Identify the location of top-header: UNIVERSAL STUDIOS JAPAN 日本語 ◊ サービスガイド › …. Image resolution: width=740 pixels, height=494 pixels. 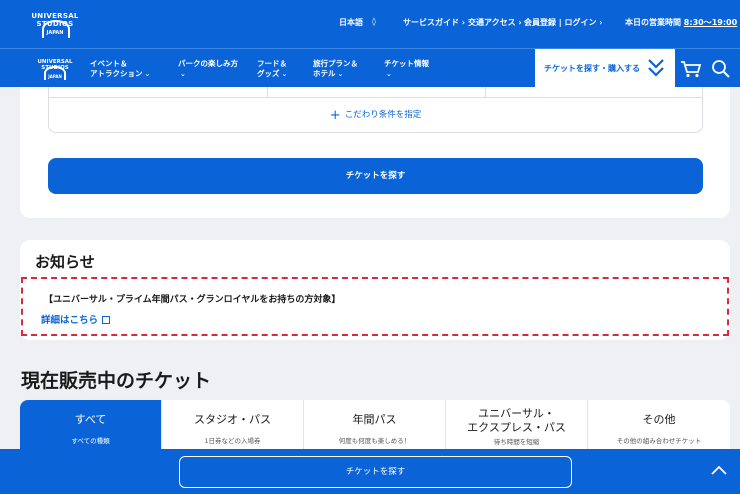
(370, 24).